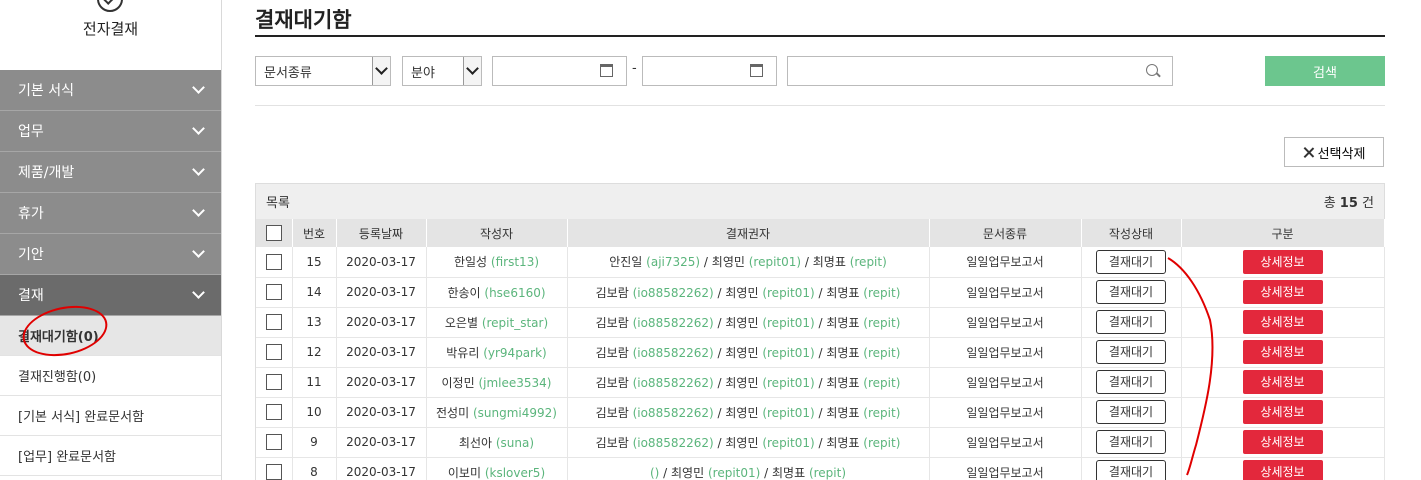 The image size is (1421, 480). What do you see at coordinates (515, 352) in the screenshot?
I see `author-id: (yr94park)` at bounding box center [515, 352].